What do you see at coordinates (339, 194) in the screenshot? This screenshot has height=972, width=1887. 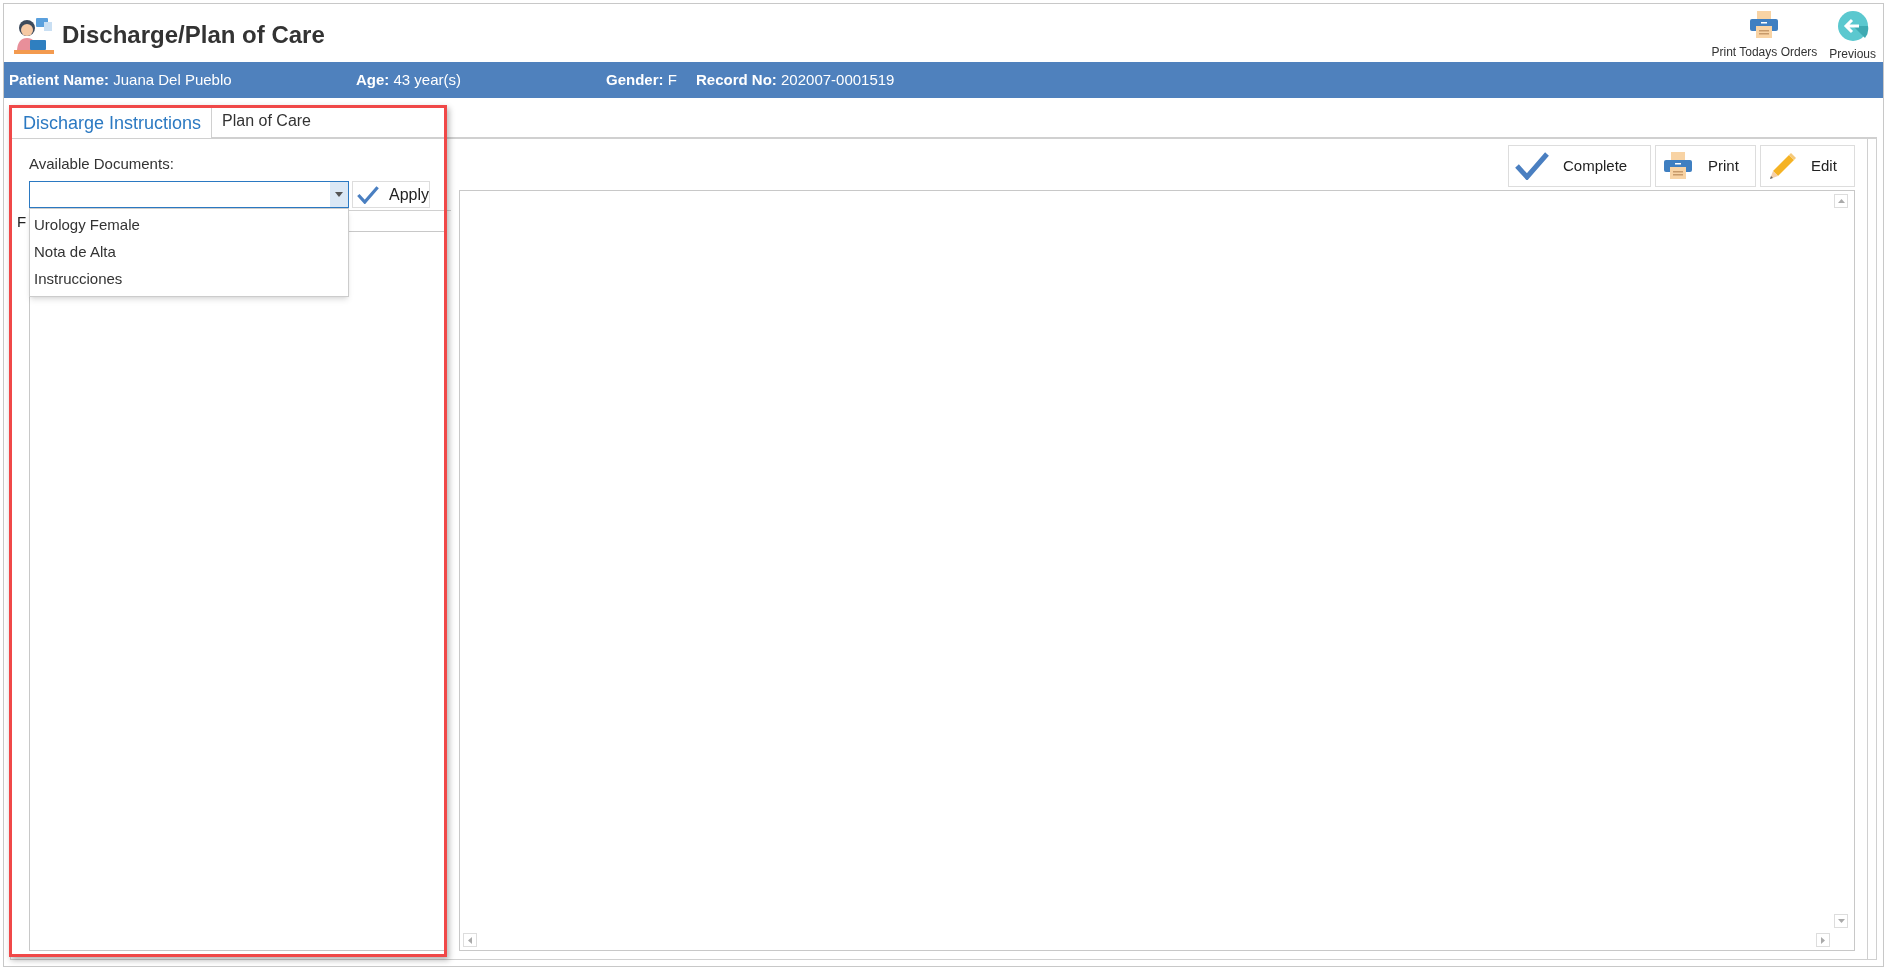 I see `caret-icon` at bounding box center [339, 194].